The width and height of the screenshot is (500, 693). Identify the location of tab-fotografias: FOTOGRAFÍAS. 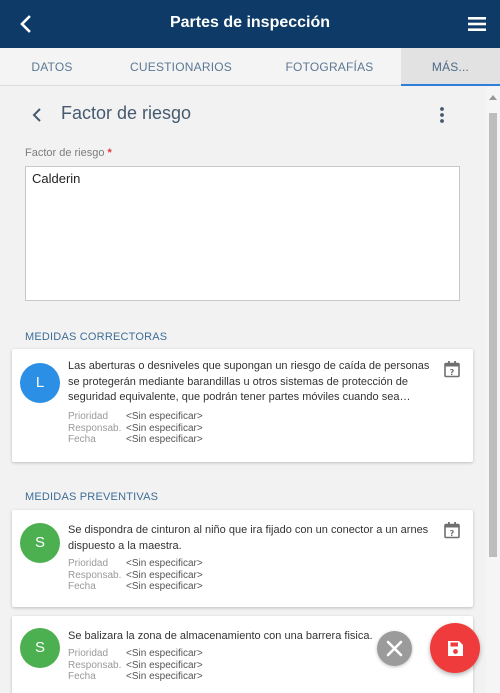
(329, 67).